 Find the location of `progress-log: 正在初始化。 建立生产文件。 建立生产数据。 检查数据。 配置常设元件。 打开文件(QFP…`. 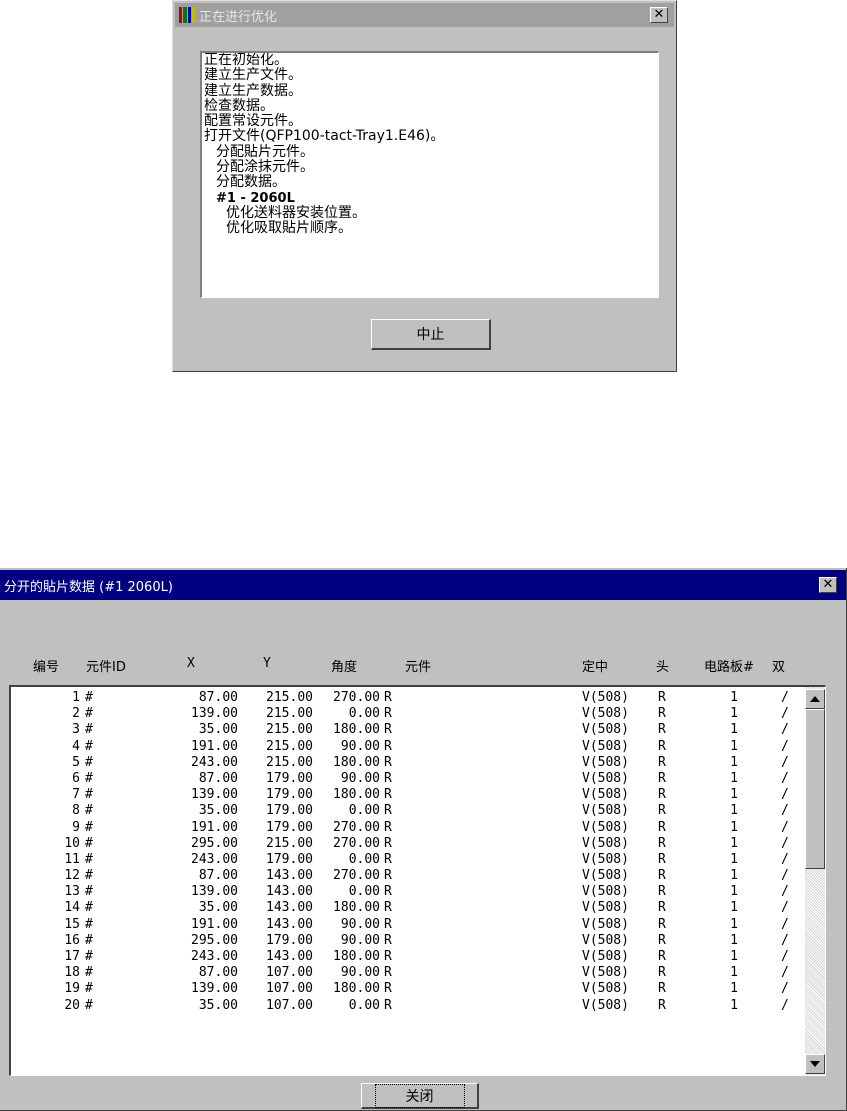

progress-log: 正在初始化。 建立生产文件。 建立生产数据。 检查数据。 配置常设元件。 打开文件(QFP… is located at coordinates (429, 174).